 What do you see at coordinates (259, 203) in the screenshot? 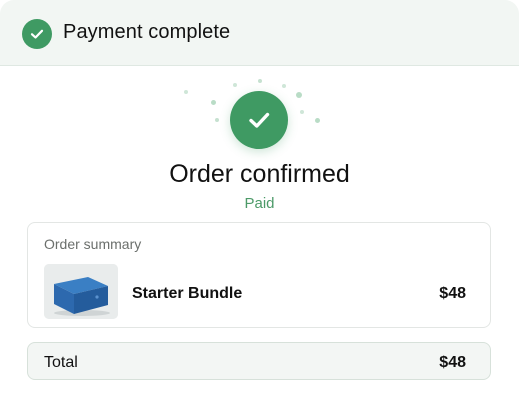
I see `payment-status: Paid` at bounding box center [259, 203].